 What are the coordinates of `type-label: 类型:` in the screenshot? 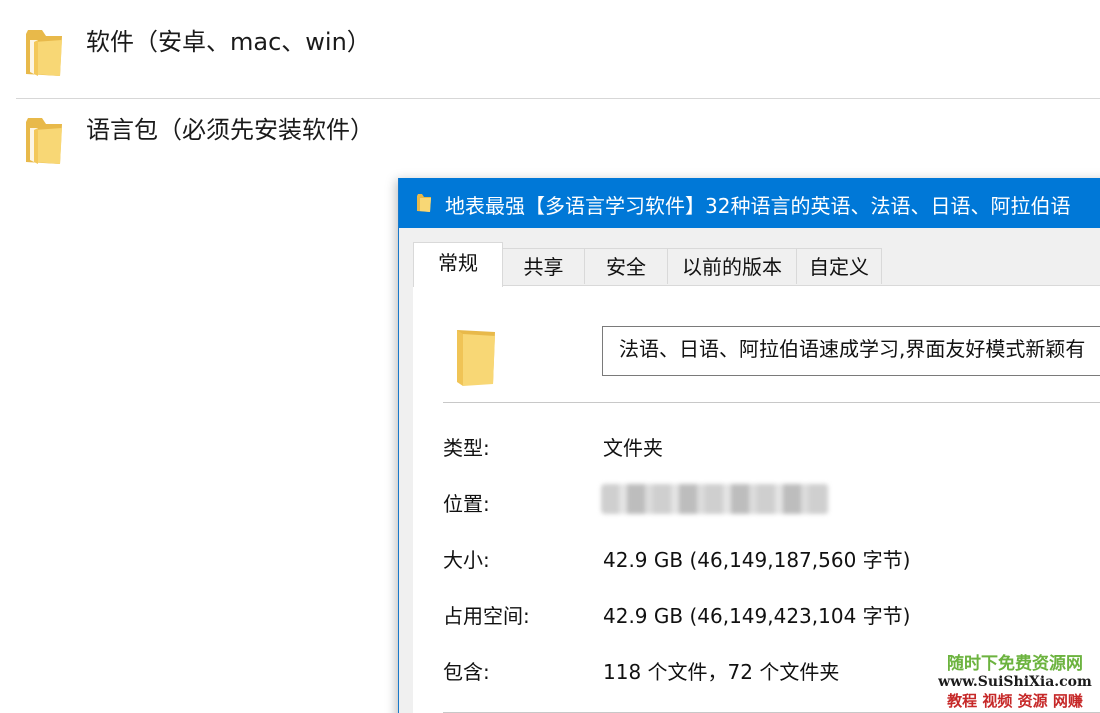 It's located at (466, 448).